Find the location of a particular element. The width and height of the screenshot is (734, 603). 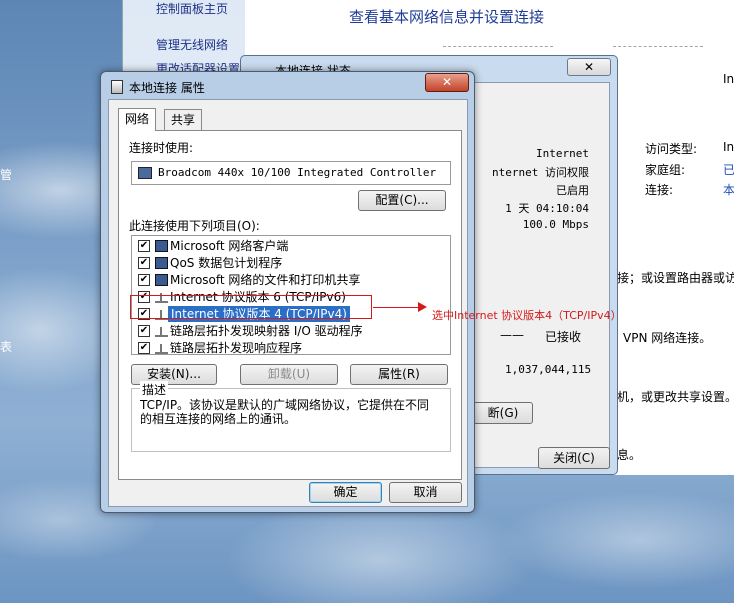

list-item-label: Microsoft 网络客户端 is located at coordinates (229, 246).